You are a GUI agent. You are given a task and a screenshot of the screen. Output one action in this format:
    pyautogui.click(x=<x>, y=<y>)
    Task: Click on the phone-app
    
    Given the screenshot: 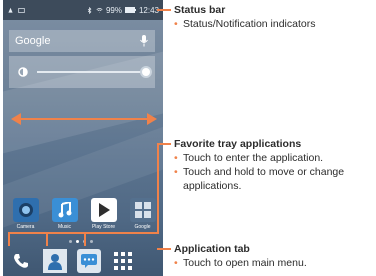 What is the action you would take?
    pyautogui.click(x=21, y=261)
    